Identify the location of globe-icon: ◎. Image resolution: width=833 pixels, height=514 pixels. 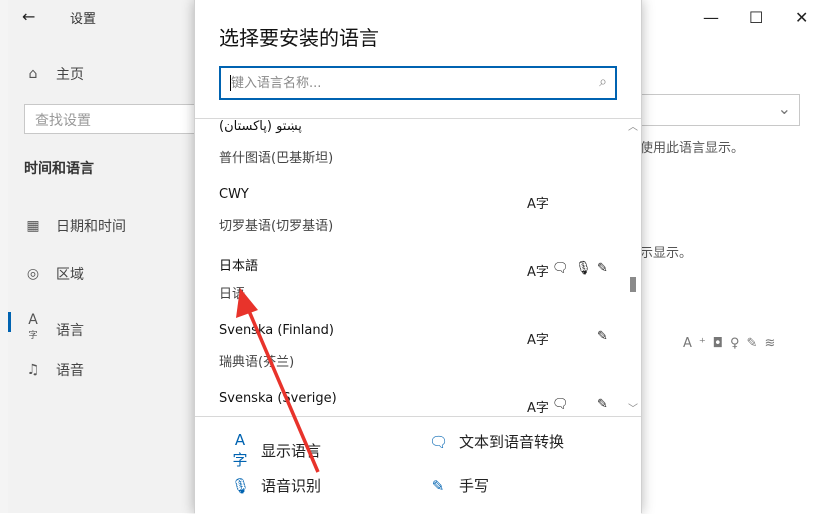
(33, 274).